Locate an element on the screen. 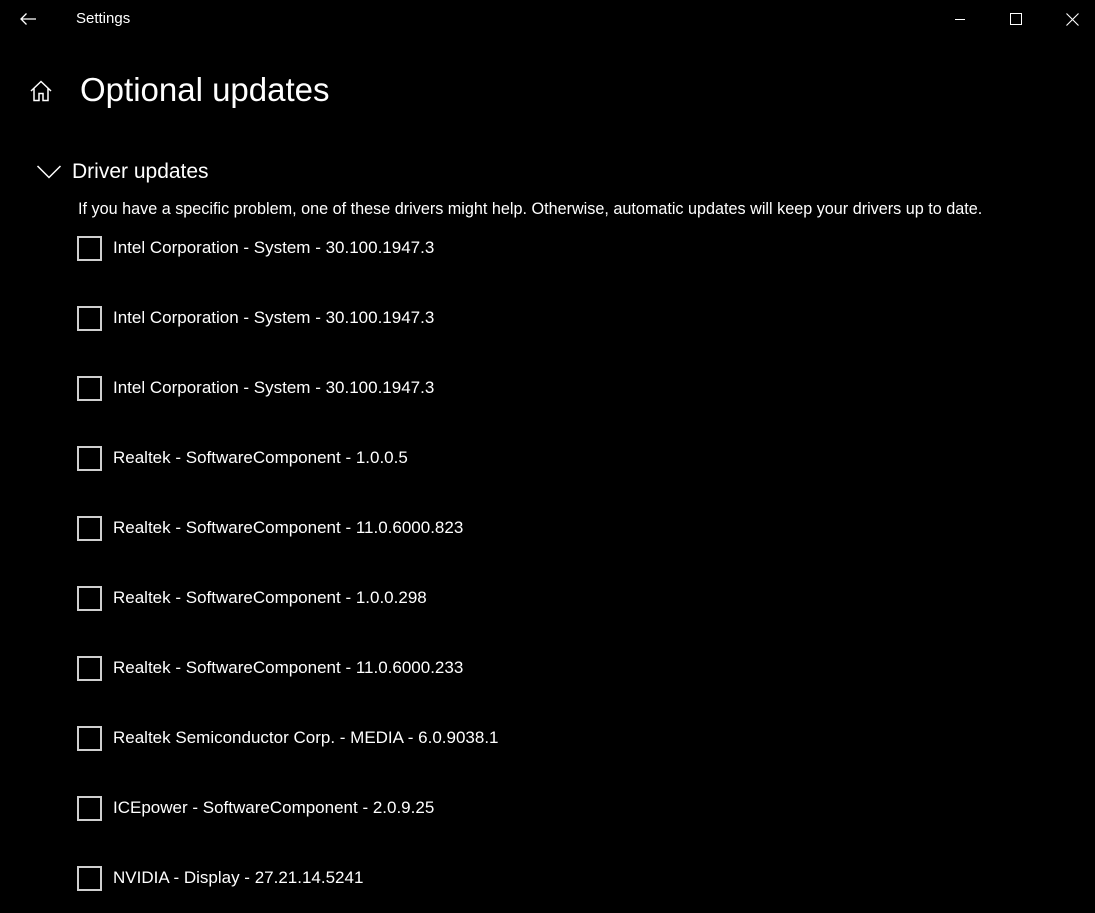  driver-updates-expander: Driver updates is located at coordinates (121, 172).